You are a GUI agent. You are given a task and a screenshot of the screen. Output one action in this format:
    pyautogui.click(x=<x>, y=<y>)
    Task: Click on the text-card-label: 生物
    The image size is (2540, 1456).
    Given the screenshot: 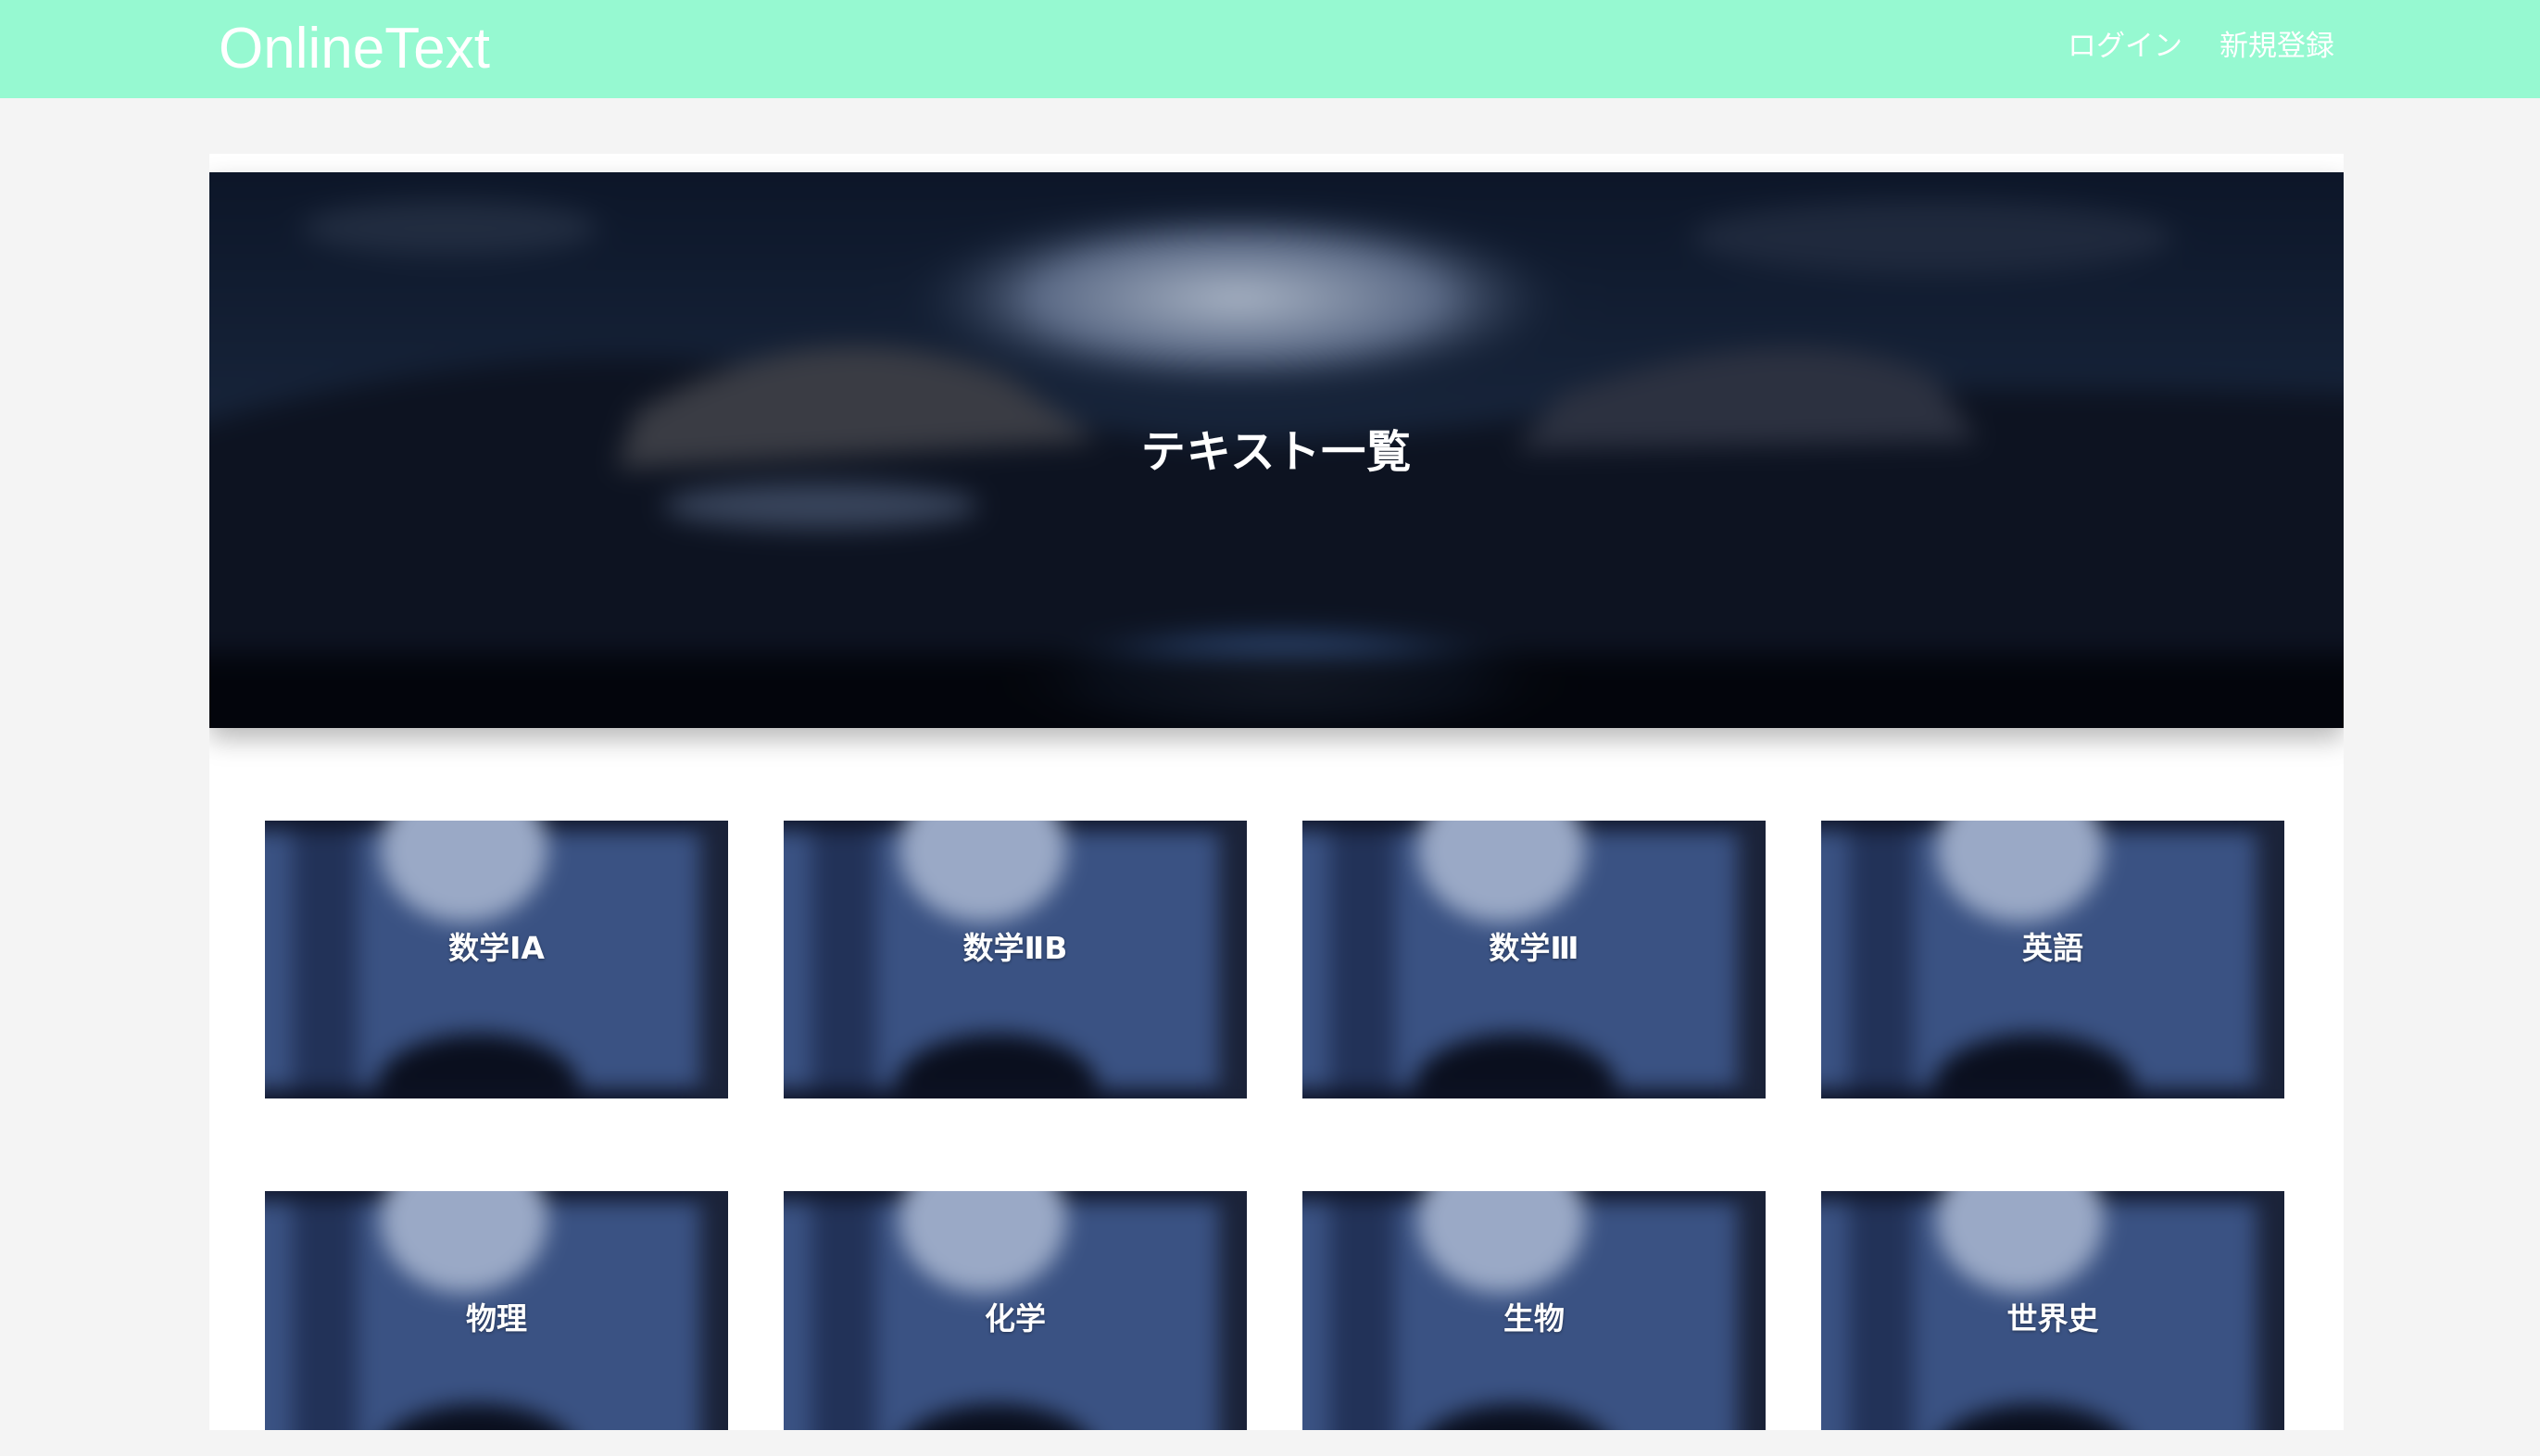 What is the action you would take?
    pyautogui.click(x=1534, y=1318)
    